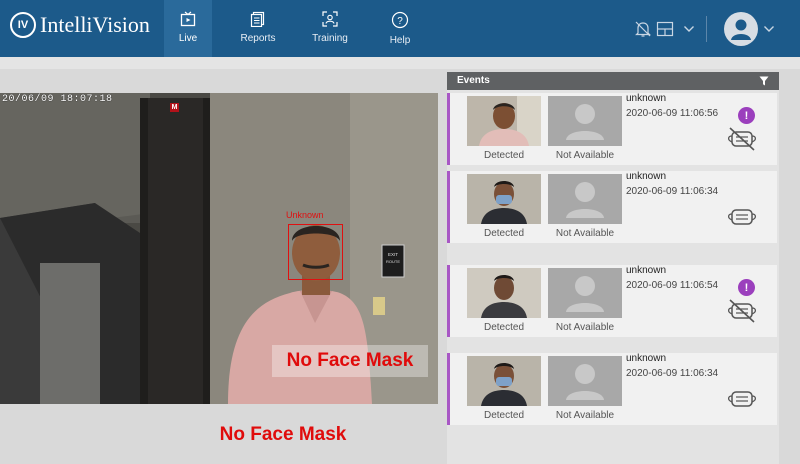 This screenshot has height=464, width=800. What do you see at coordinates (305, 215) in the screenshot?
I see `face-detection-label: Unknown` at bounding box center [305, 215].